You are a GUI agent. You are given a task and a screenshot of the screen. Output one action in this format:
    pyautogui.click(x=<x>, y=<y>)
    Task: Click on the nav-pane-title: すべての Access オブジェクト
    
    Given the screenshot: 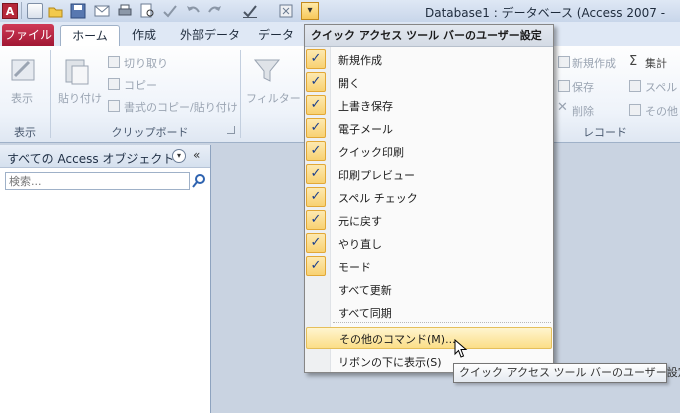 What is the action you would take?
    pyautogui.click(x=90, y=158)
    